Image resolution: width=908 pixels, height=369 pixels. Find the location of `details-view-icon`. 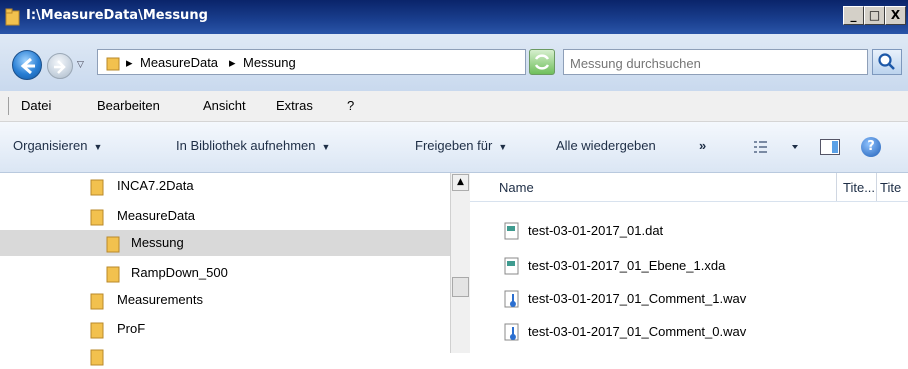

details-view-icon is located at coordinates (776, 147).